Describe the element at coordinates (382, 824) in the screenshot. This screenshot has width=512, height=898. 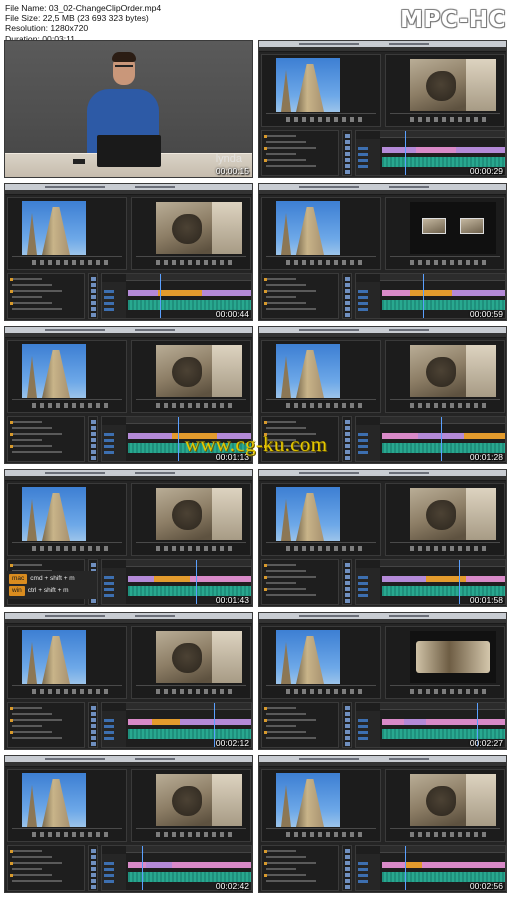
I see `video-thumbnail: 00:02:56` at that location.